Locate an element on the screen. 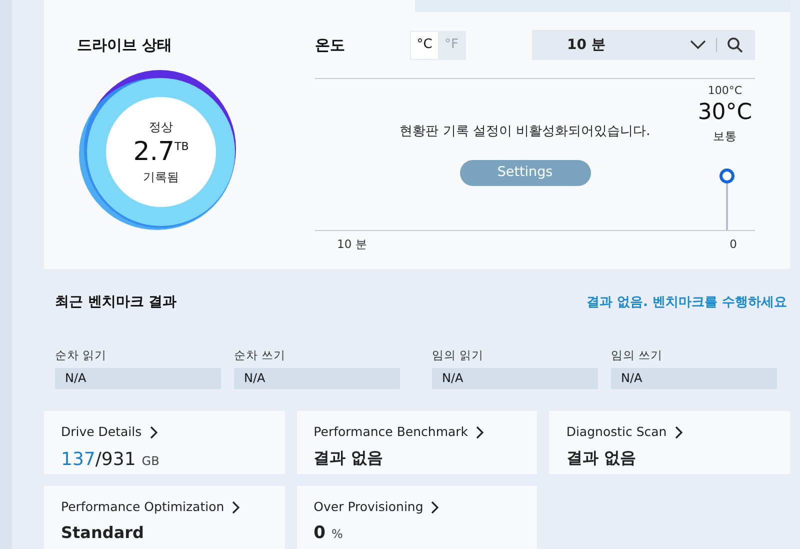 The image size is (800, 549). current-temperature: 30°C is located at coordinates (725, 113).